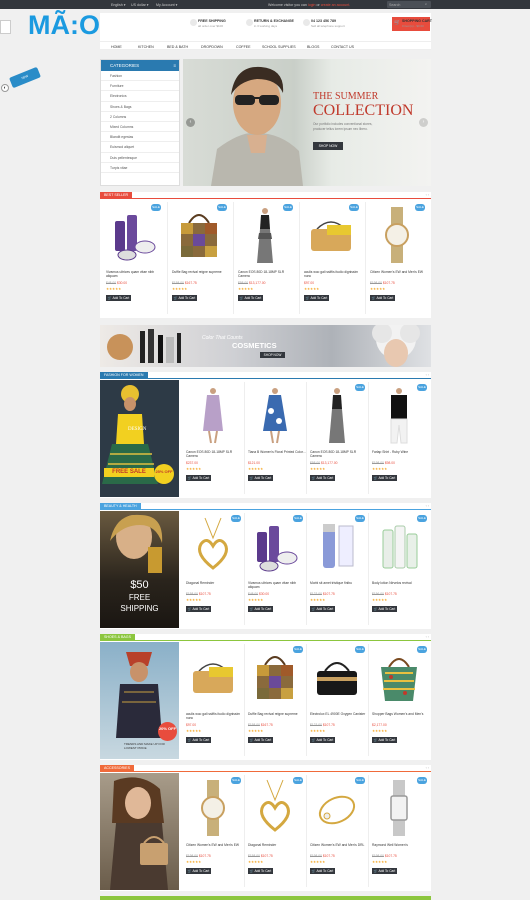  I want to click on banner-next-icon: ›, so click(423, 122).